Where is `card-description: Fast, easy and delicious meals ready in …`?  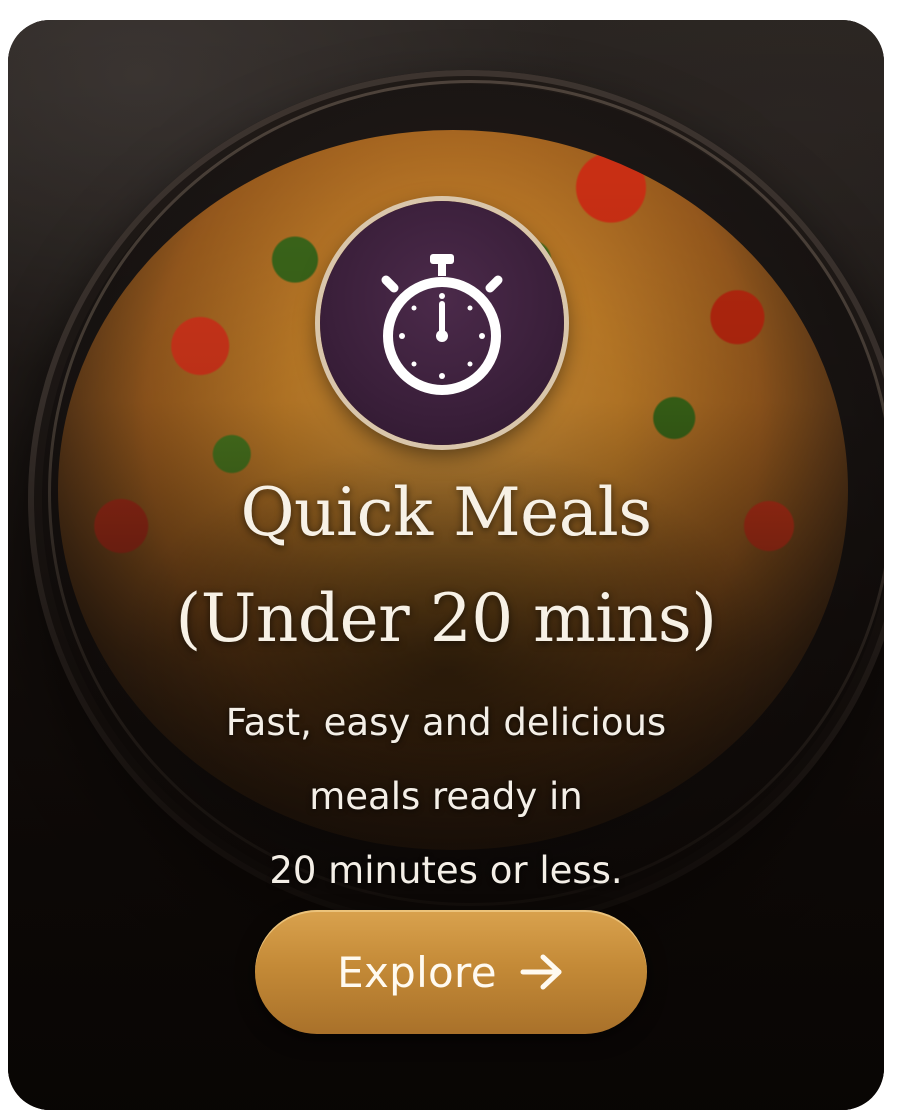
card-description: Fast, easy and delicious meals ready in … is located at coordinates (446, 797).